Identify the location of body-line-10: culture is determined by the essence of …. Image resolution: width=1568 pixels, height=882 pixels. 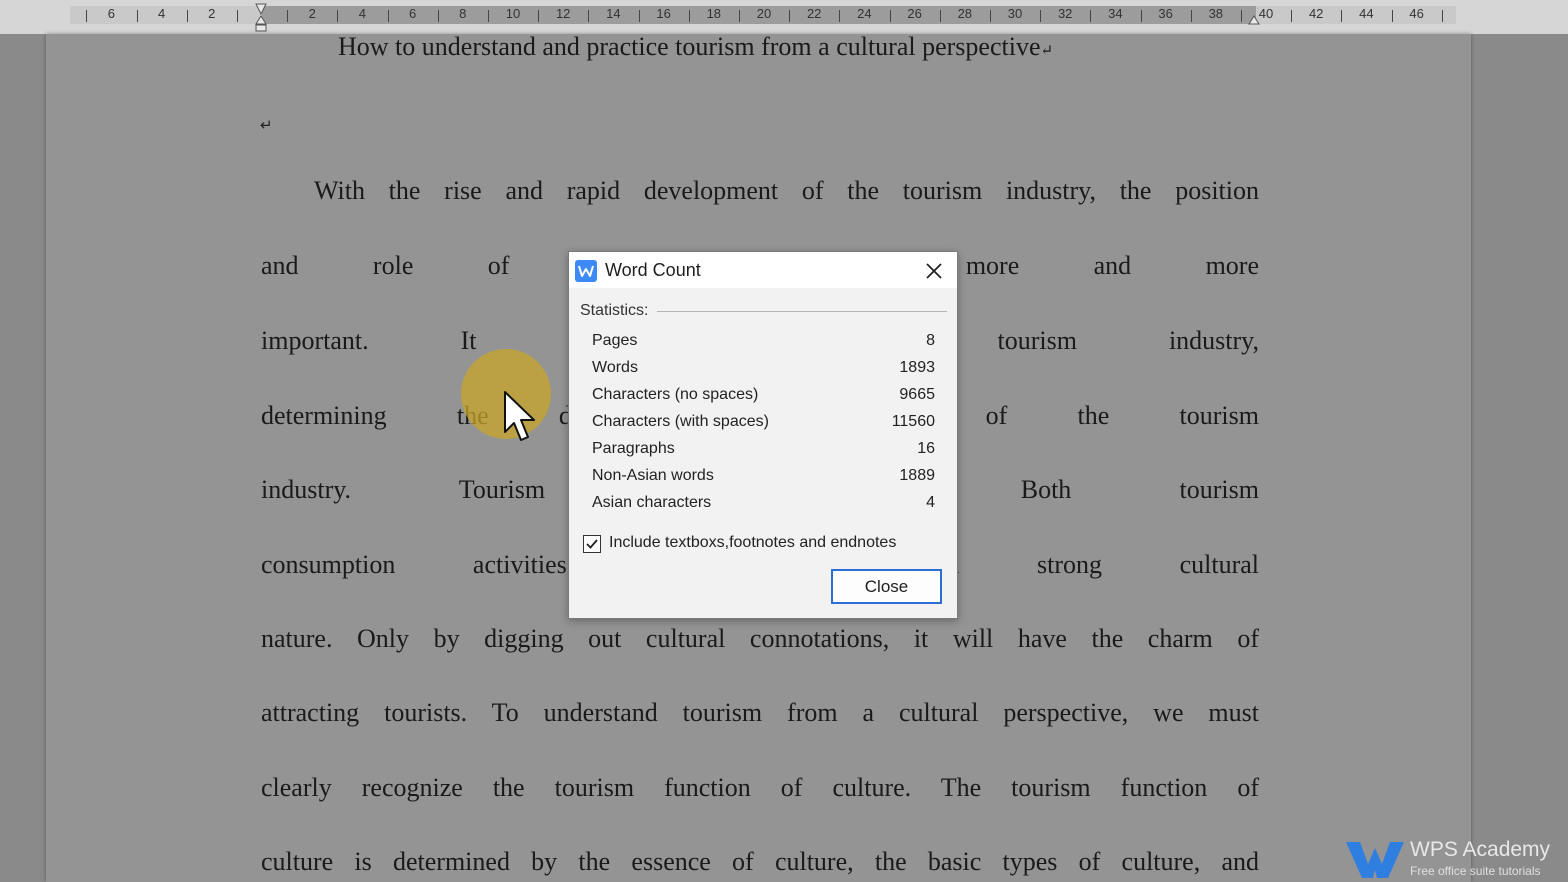
(760, 861).